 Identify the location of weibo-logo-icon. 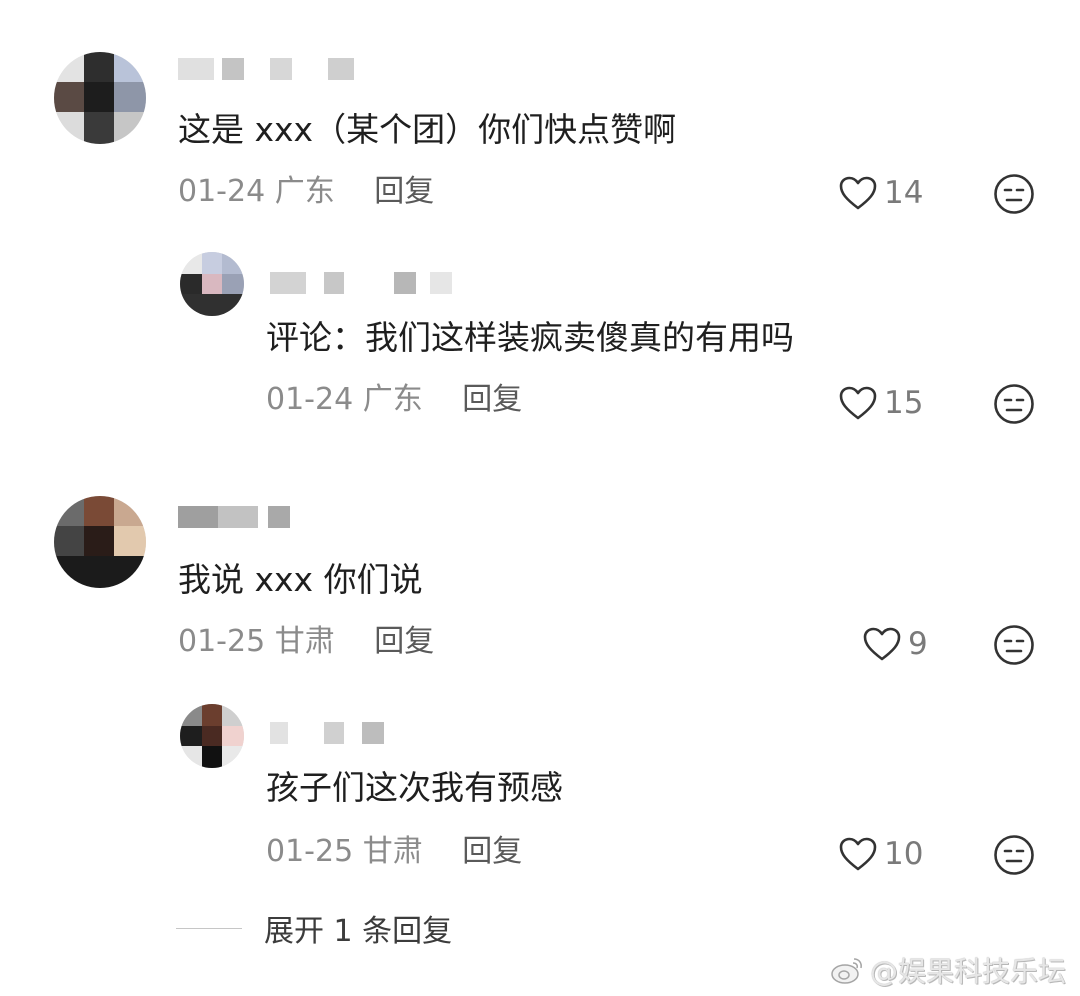
(846, 971).